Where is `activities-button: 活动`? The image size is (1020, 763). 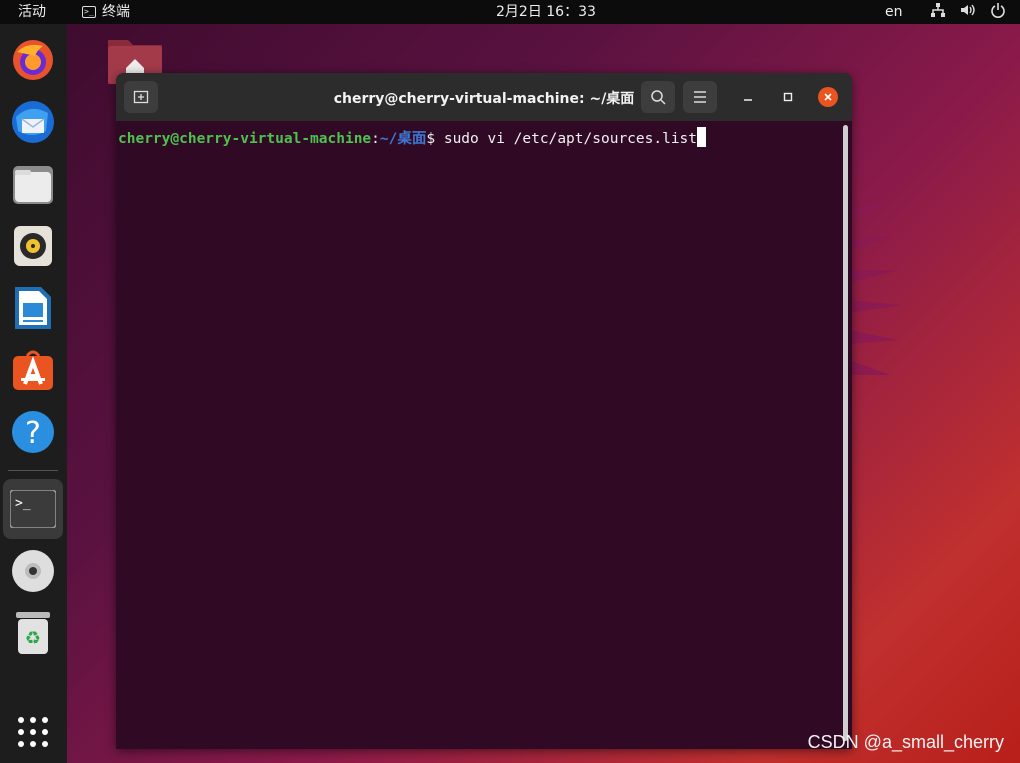 activities-button: 活动 is located at coordinates (32, 12).